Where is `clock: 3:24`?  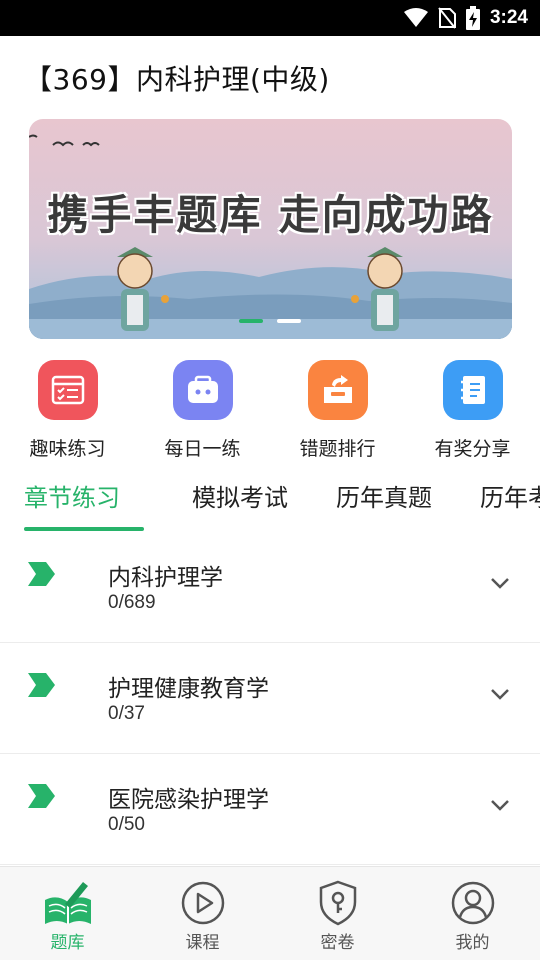 clock: 3:24 is located at coordinates (508, 17).